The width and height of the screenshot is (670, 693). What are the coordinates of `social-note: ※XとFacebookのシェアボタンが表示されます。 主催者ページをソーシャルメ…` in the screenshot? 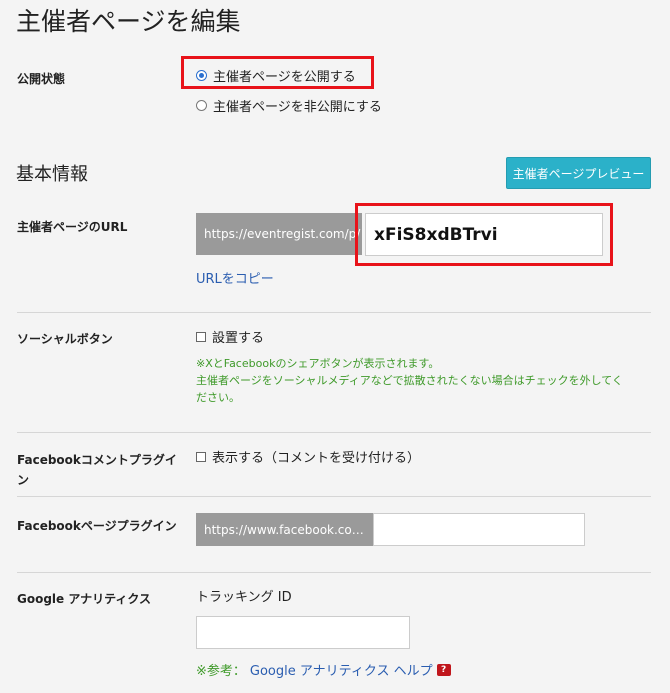 It's located at (416, 380).